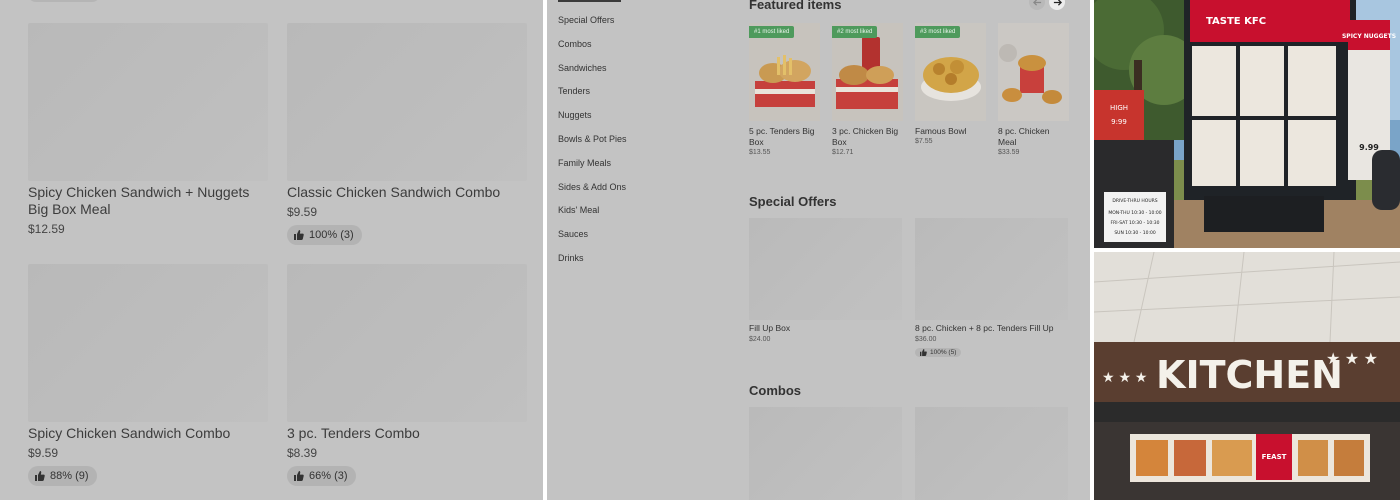  I want to click on item-name: 3 pc. Tenders Combo, so click(353, 433).